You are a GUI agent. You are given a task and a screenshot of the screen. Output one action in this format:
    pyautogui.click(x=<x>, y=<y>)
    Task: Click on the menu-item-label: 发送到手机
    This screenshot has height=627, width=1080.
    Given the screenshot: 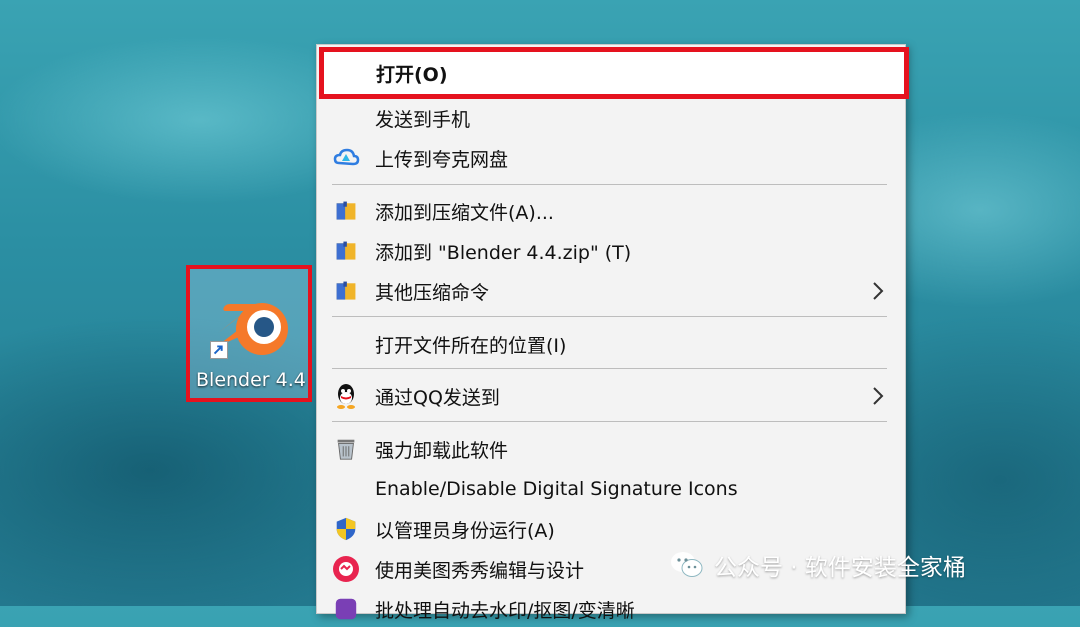 What is the action you would take?
    pyautogui.click(x=423, y=119)
    